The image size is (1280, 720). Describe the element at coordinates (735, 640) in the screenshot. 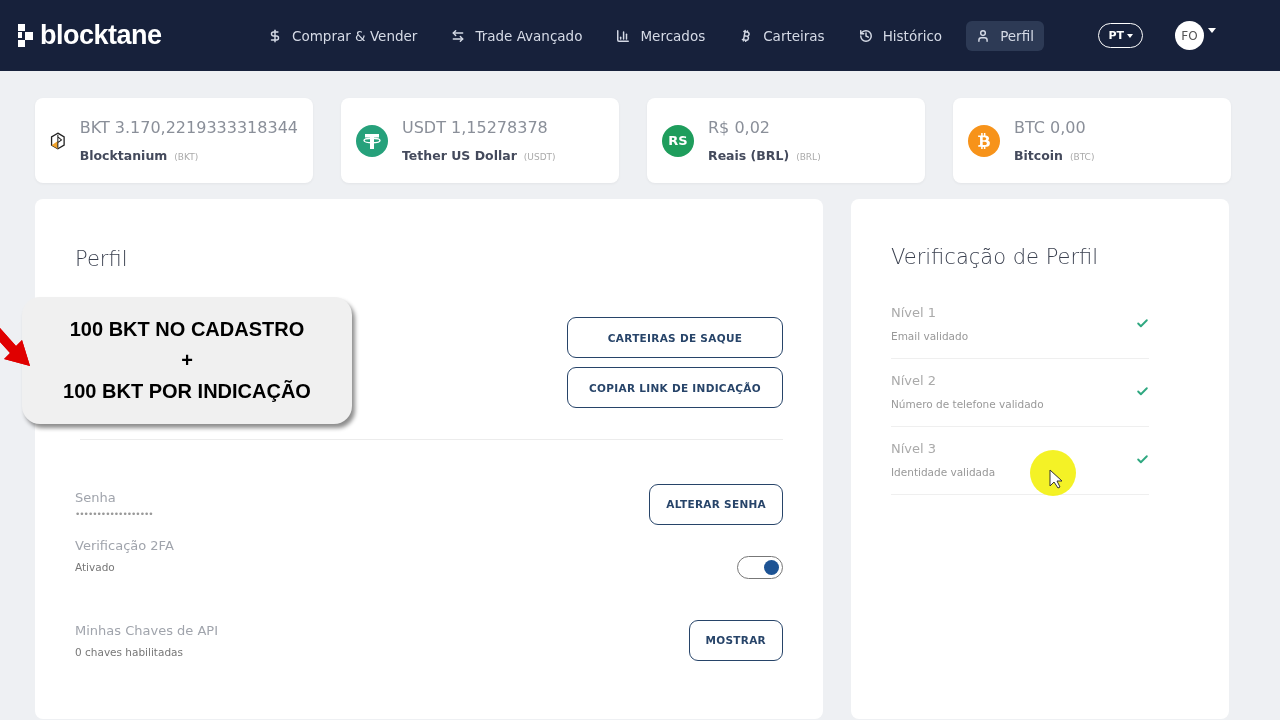

I see `action-button: MOSTRAR` at that location.